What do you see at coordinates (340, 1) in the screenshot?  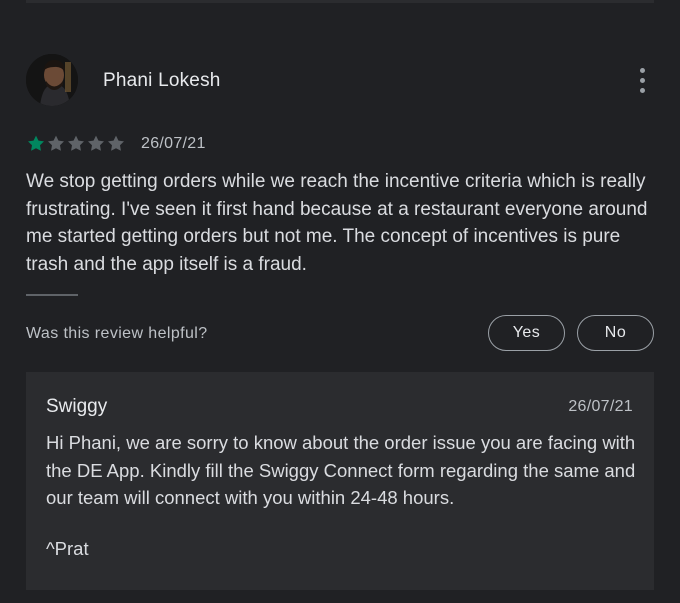 I see `previous-card-edge` at bounding box center [340, 1].